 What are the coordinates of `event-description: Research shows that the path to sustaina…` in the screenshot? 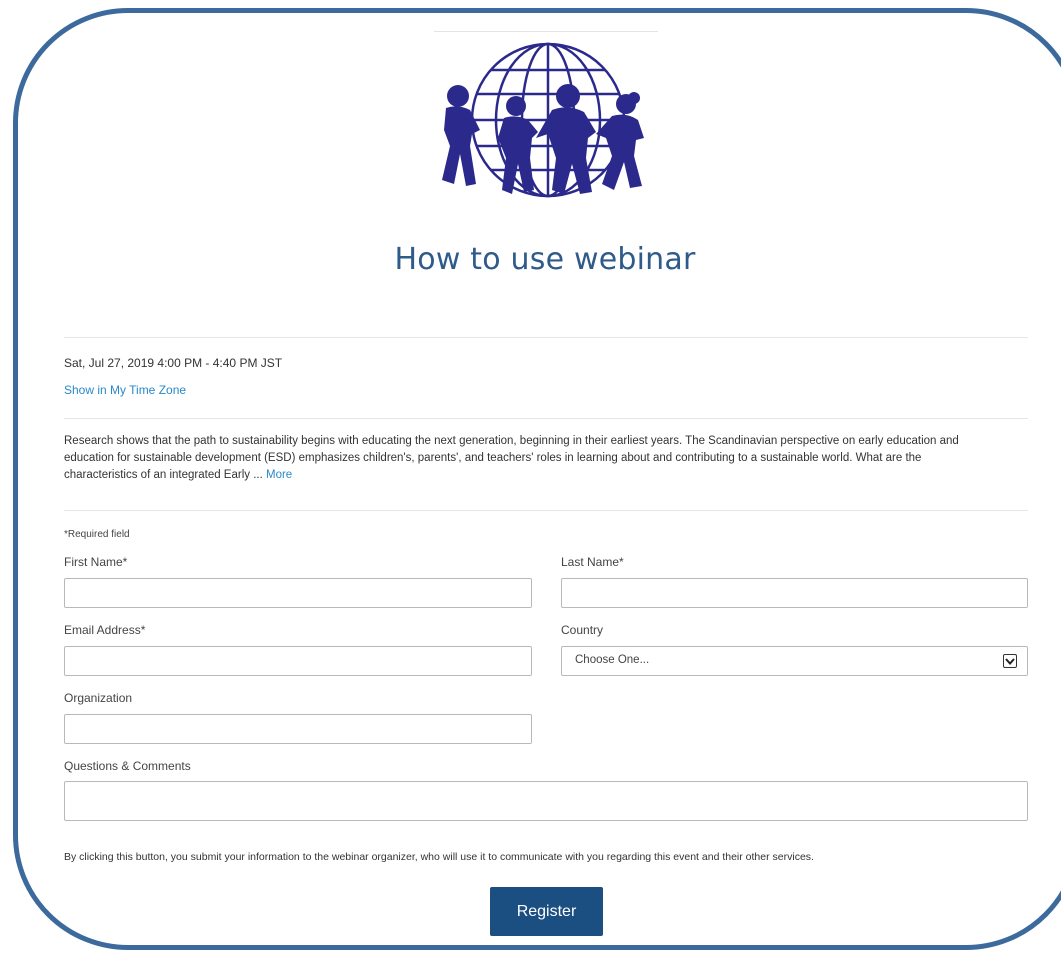 It's located at (529, 458).